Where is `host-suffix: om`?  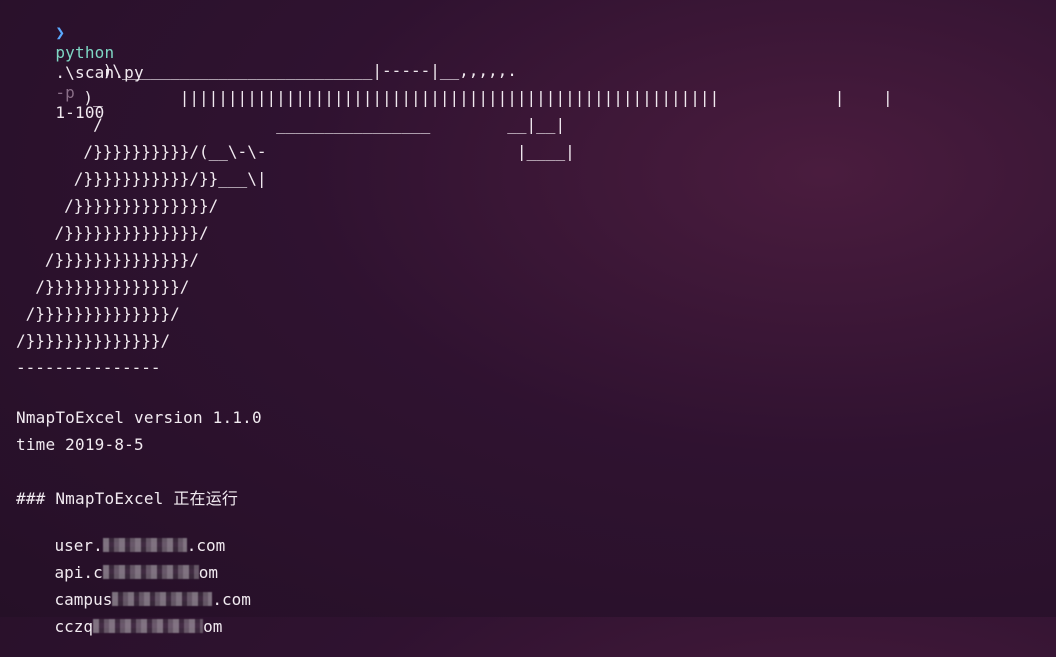
host-suffix: om is located at coordinates (213, 626).